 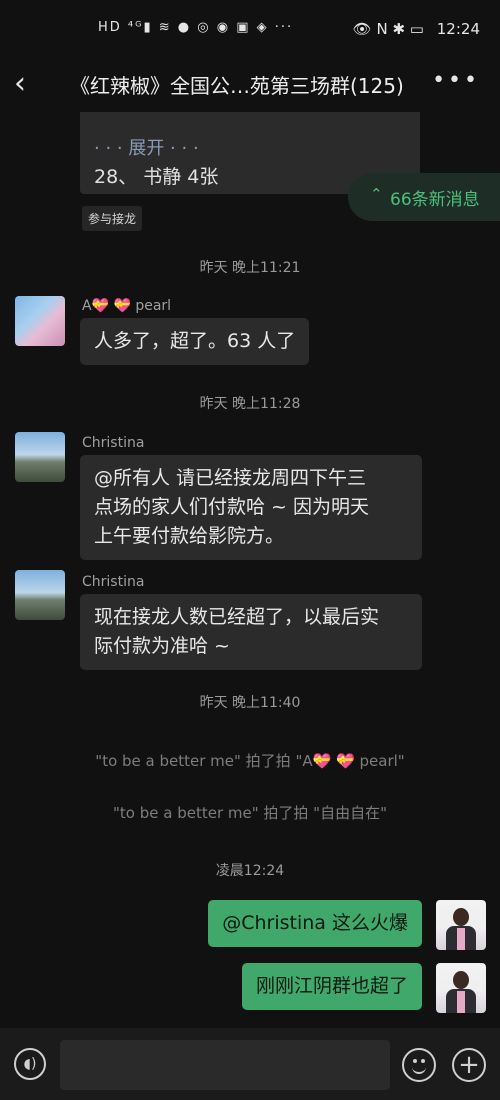 I want to click on new-messages-label: 66条新消息, so click(x=435, y=200).